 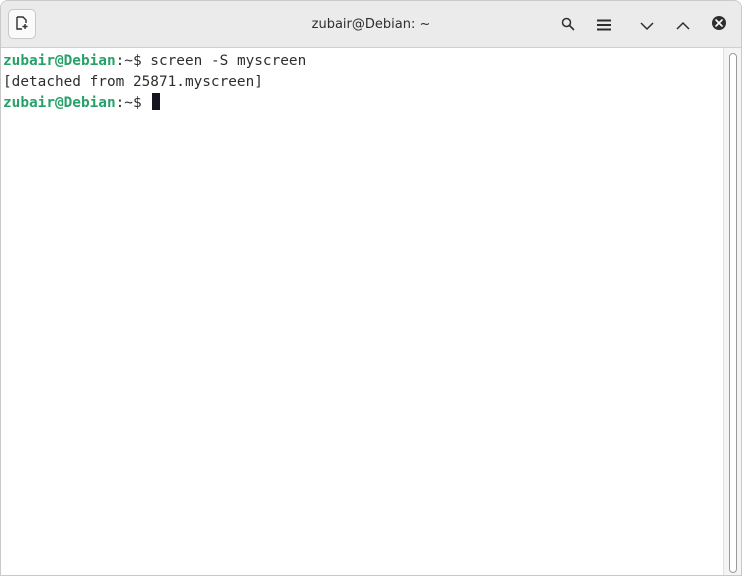 I want to click on menu-button, so click(x=604, y=25).